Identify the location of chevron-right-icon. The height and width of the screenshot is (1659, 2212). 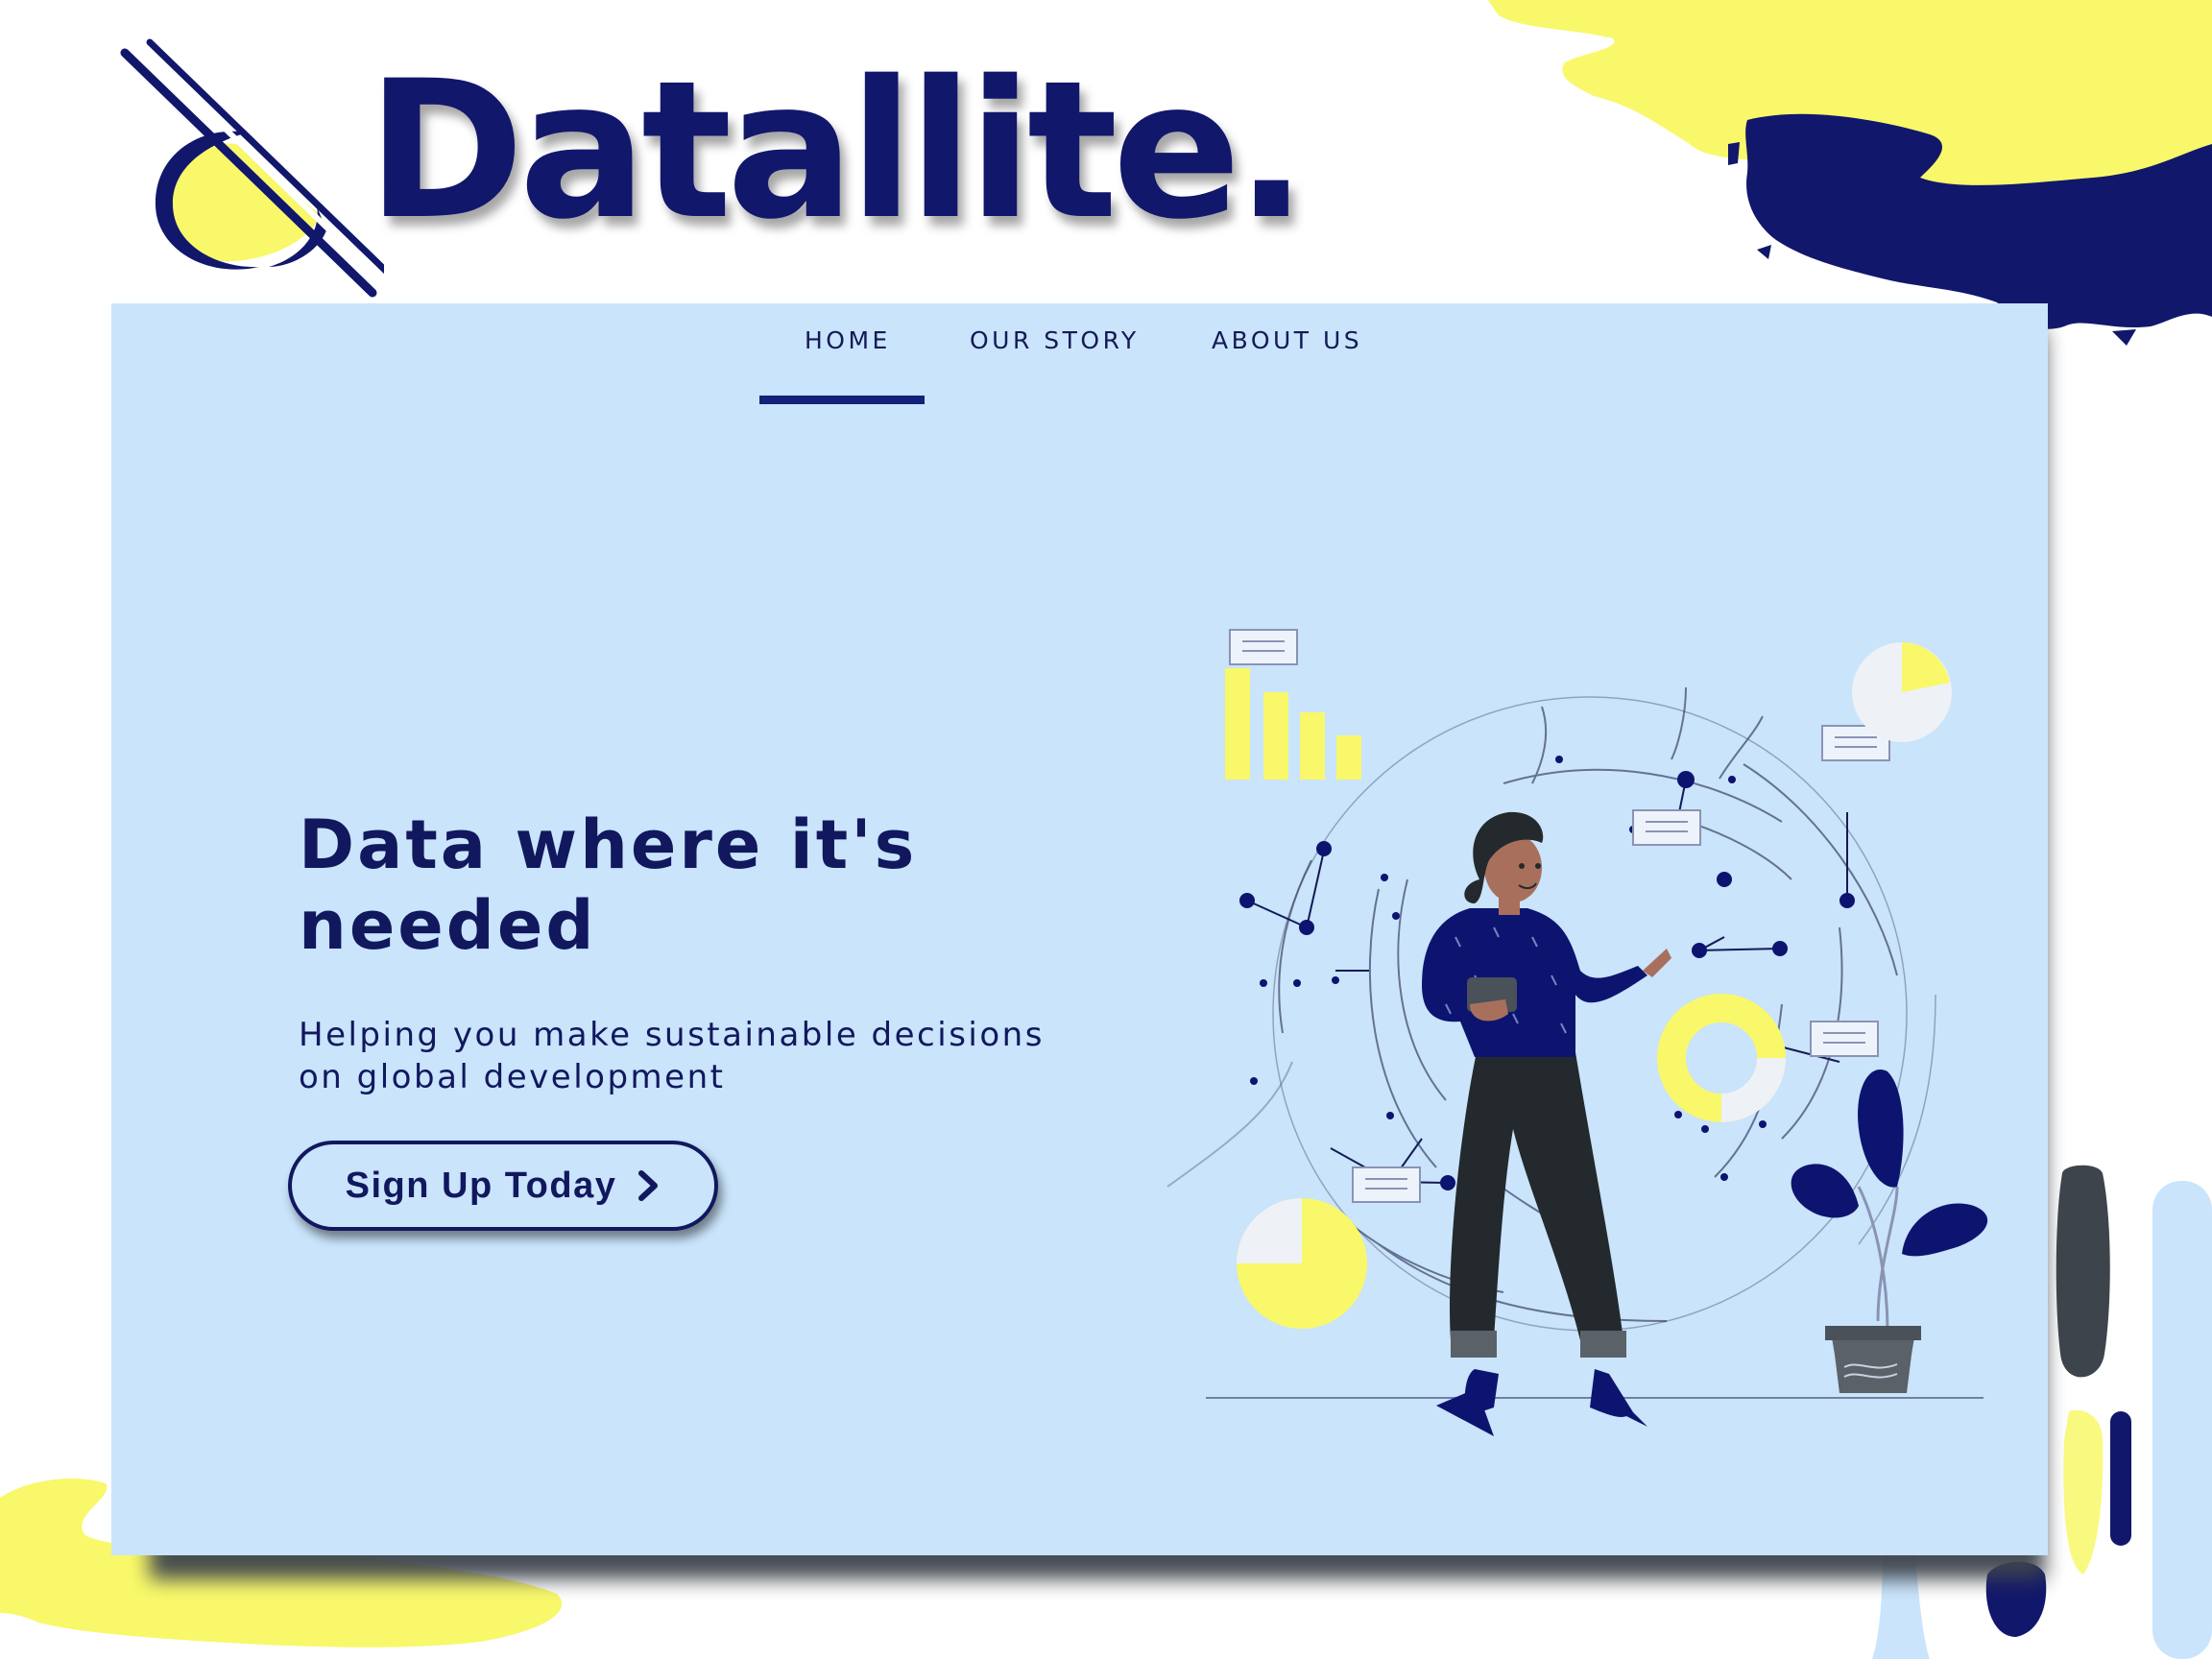
(648, 1185).